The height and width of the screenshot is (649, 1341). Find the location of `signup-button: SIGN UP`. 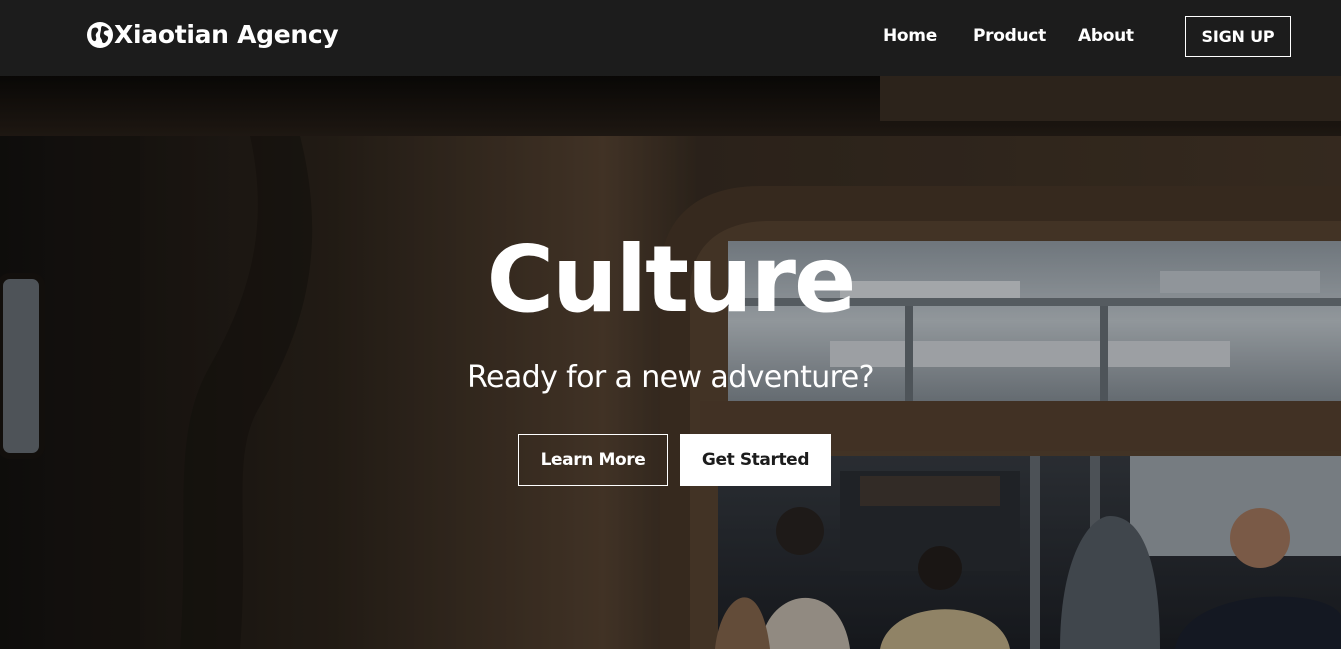

signup-button: SIGN UP is located at coordinates (1238, 36).